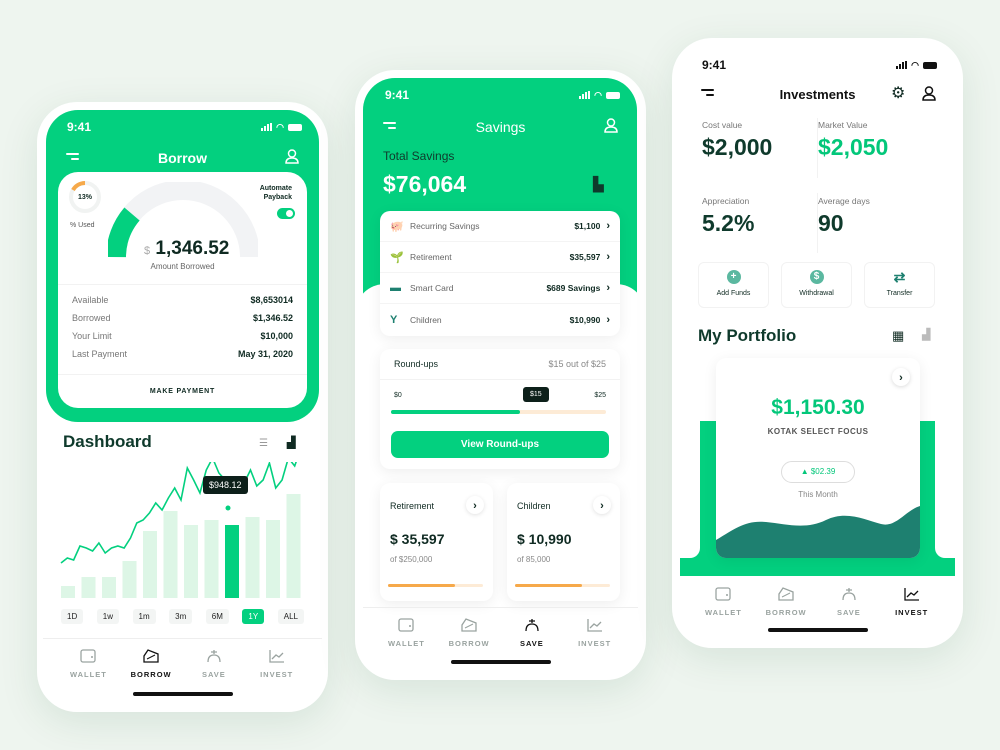 The height and width of the screenshot is (750, 1000). What do you see at coordinates (898, 336) in the screenshot?
I see `grid-view-icon: ▦` at bounding box center [898, 336].